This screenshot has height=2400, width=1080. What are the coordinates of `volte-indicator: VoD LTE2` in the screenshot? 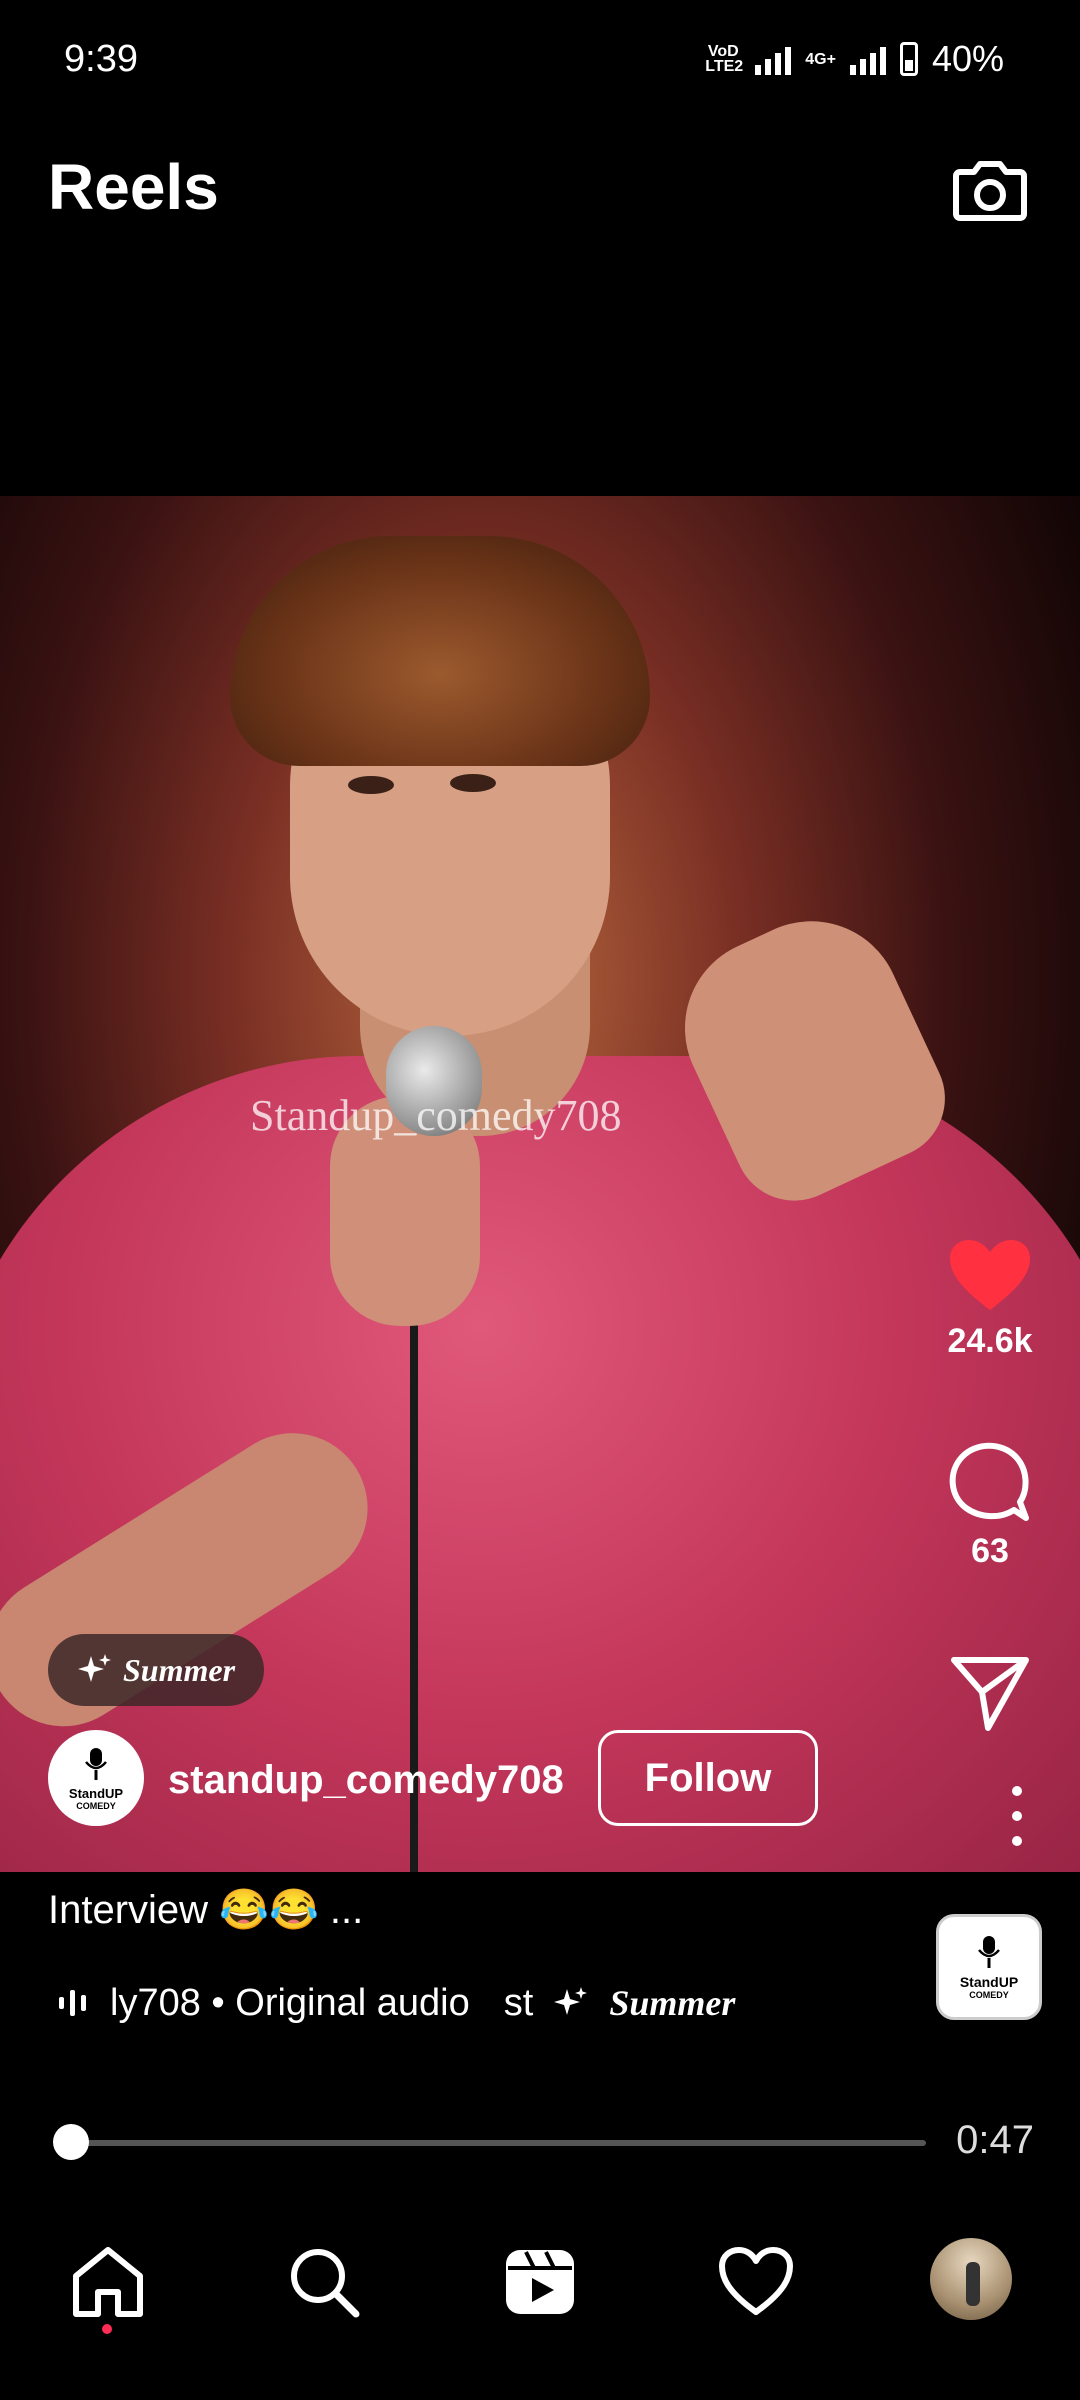 It's located at (724, 59).